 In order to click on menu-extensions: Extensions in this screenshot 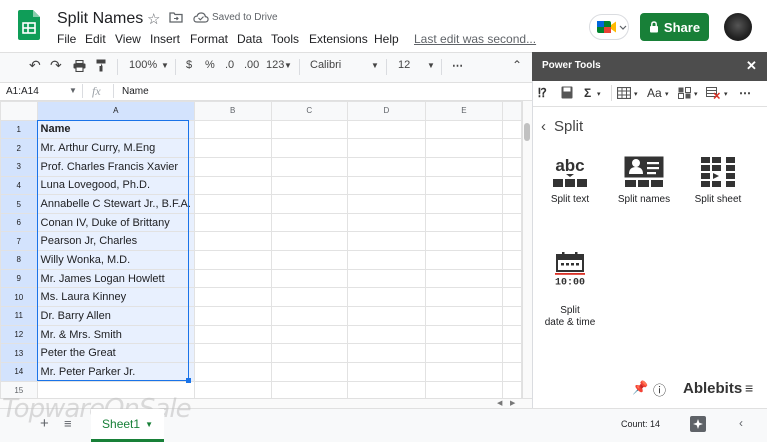, I will do `click(338, 39)`.